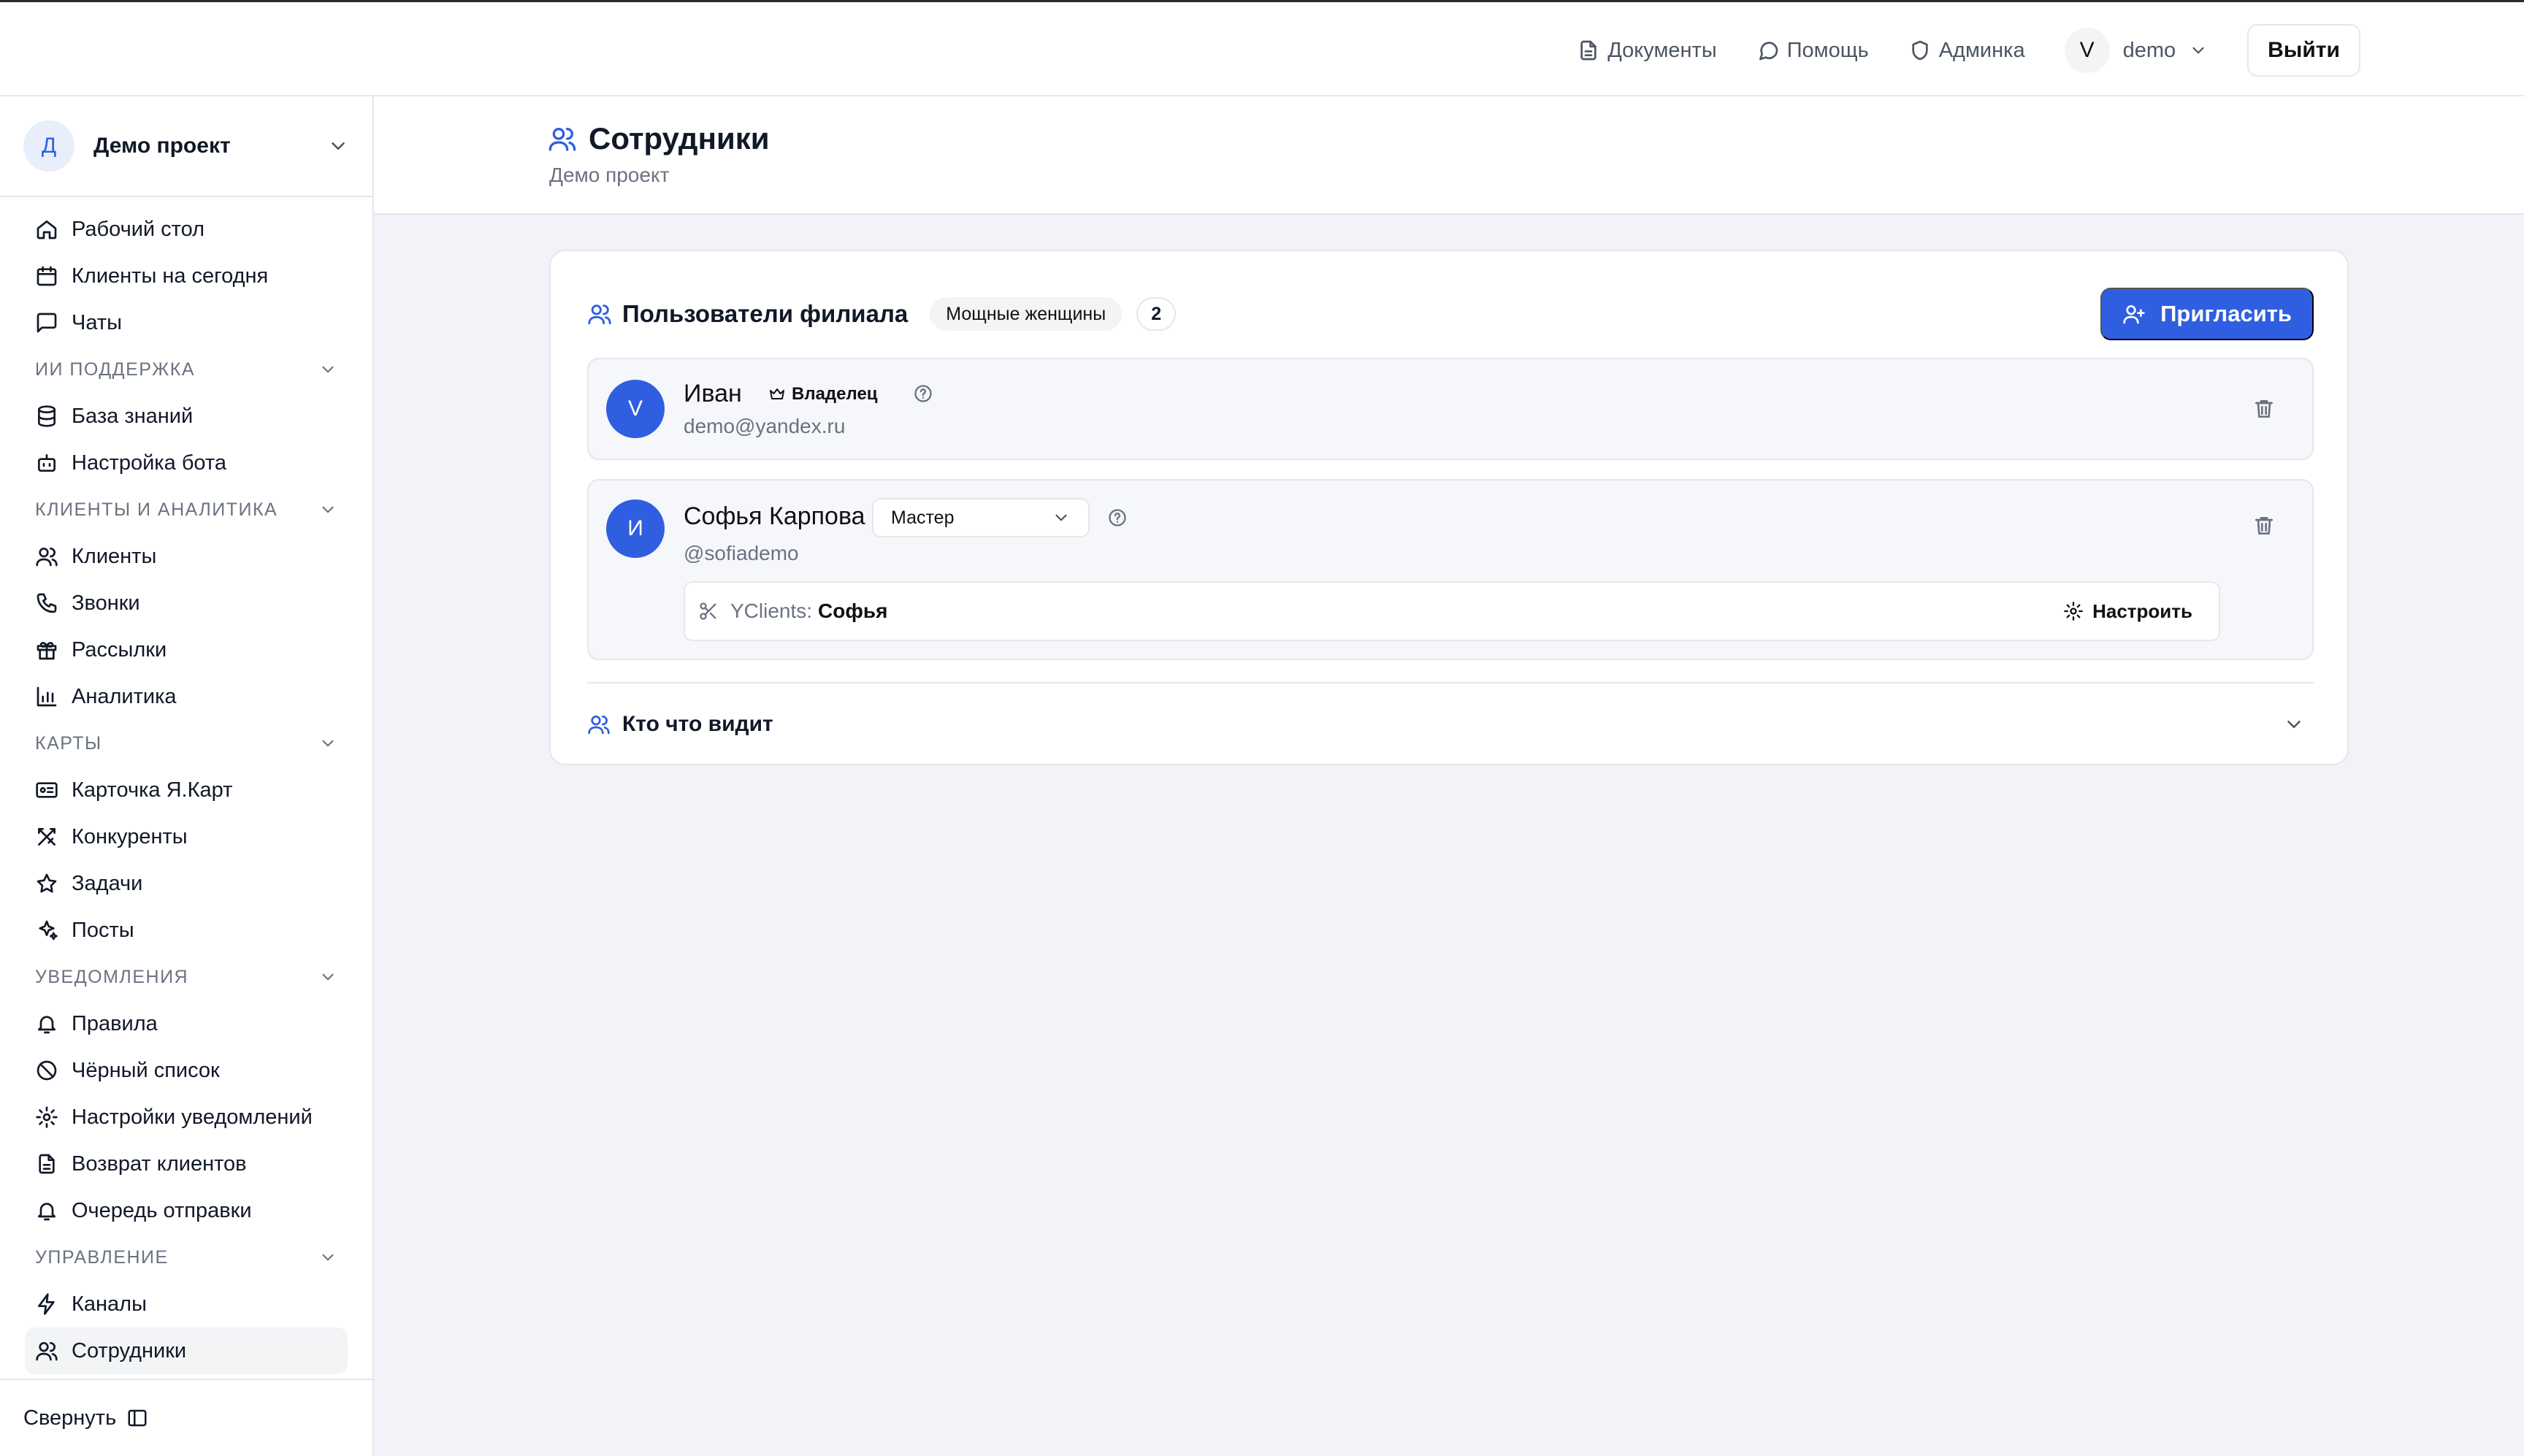 The image size is (2524, 1456). I want to click on divider, so click(1450, 682).